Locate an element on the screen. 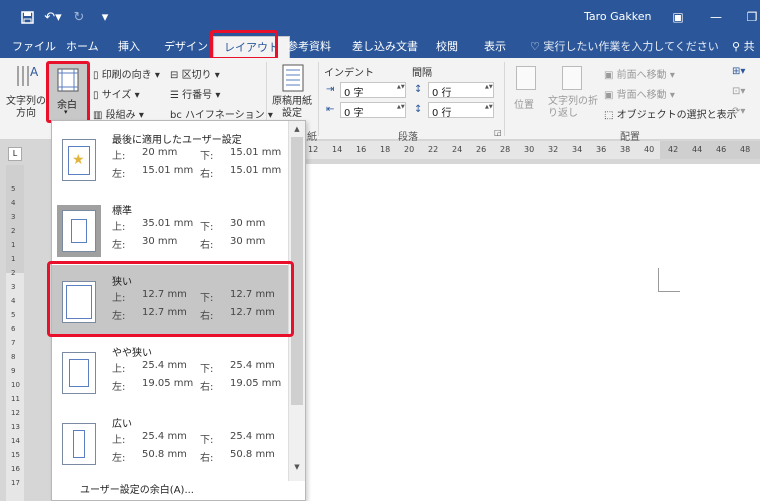  line-numbers-icon: ☰ is located at coordinates (176, 95).